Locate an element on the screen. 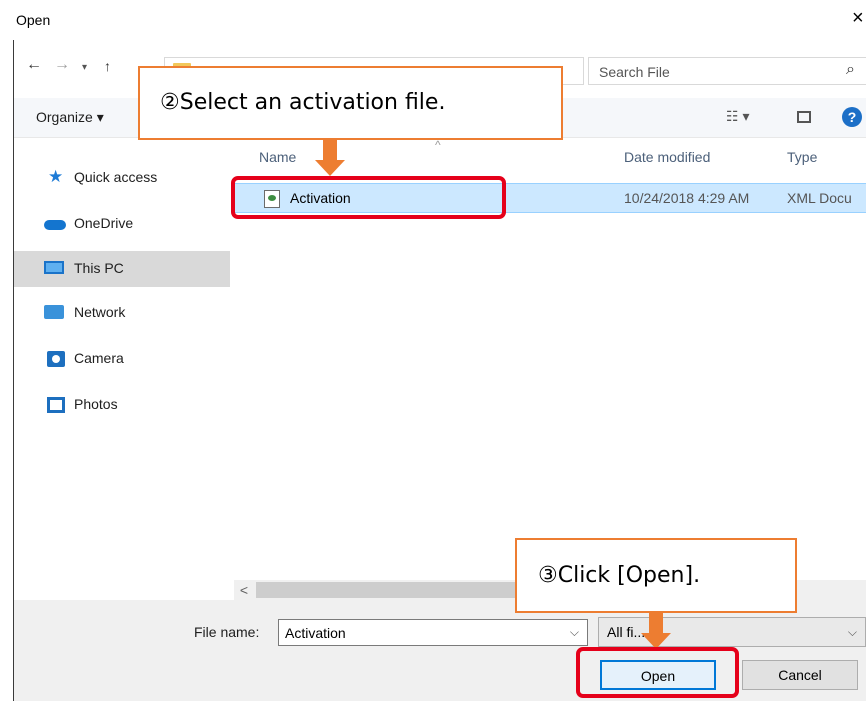  step2-arrow-icon is located at coordinates (330, 157).